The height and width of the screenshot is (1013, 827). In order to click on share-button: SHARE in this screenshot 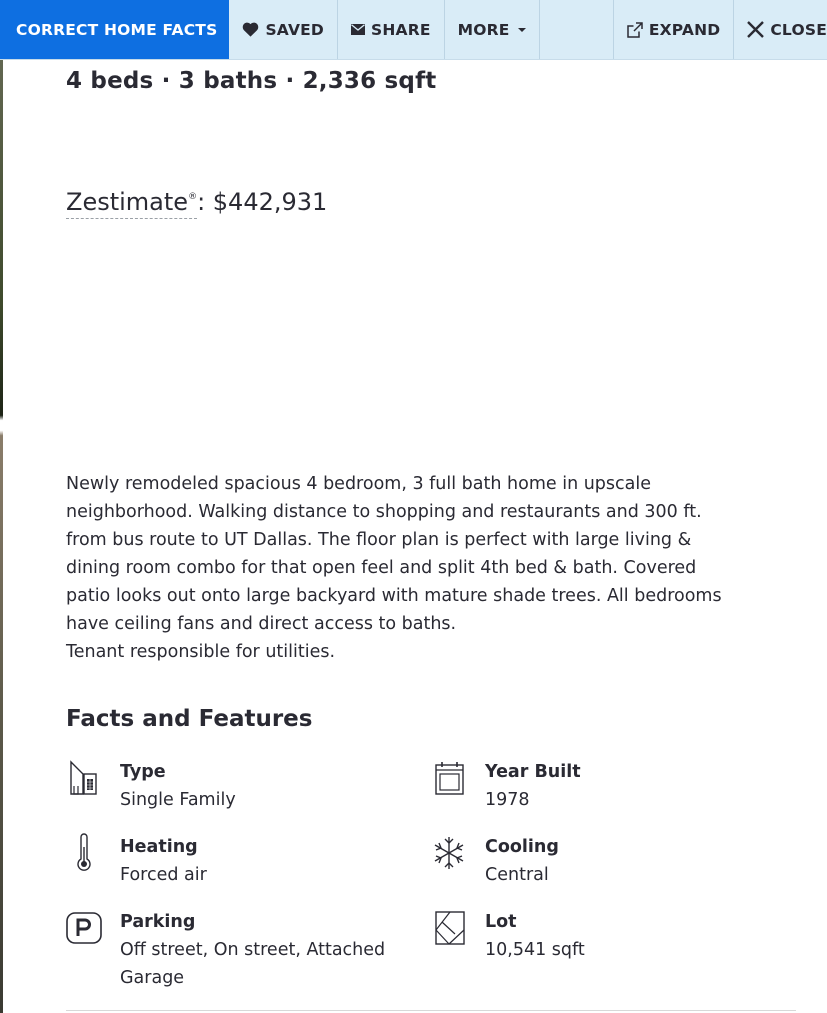, I will do `click(391, 29)`.